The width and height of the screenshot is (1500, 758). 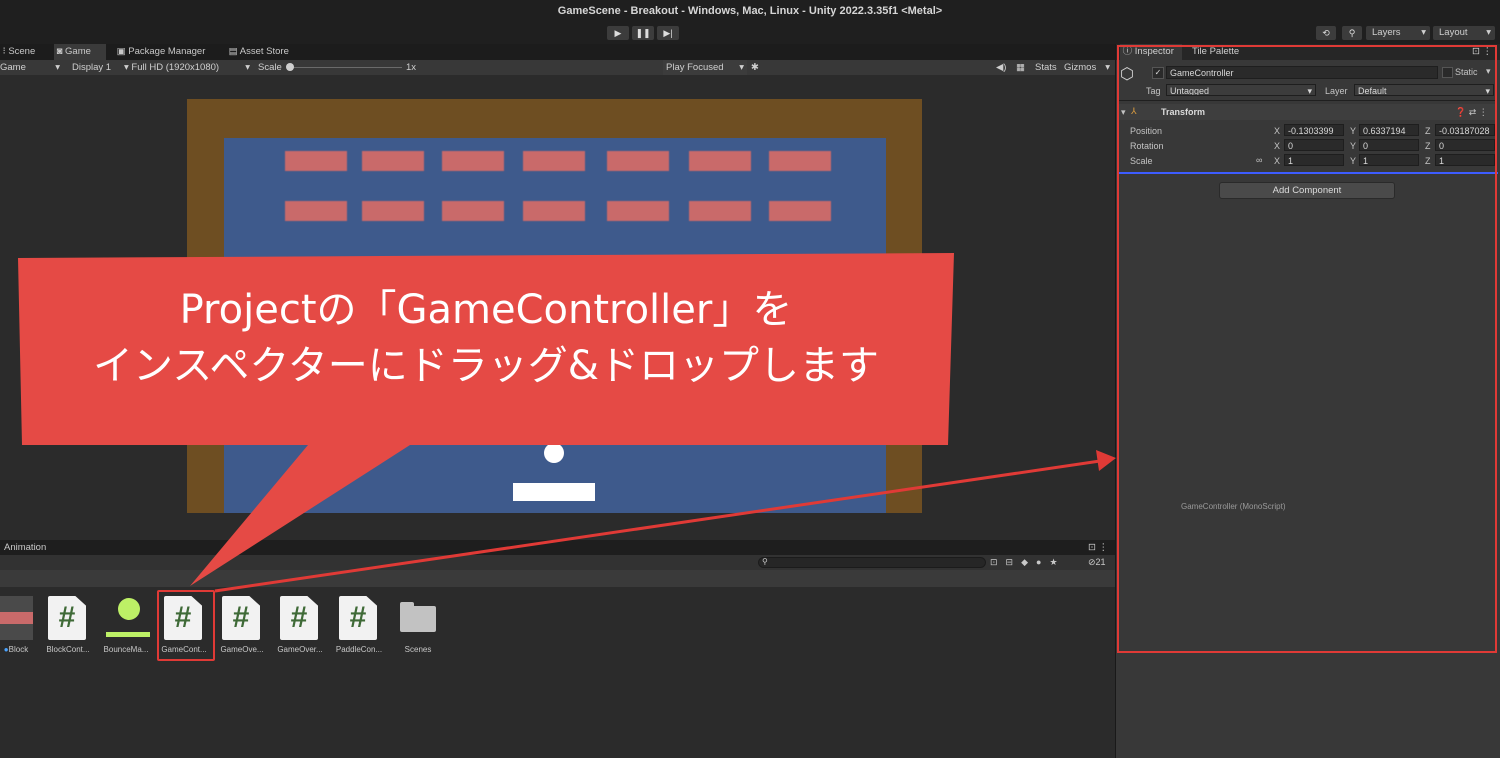 I want to click on history-button: ⟲, so click(x=1326, y=33).